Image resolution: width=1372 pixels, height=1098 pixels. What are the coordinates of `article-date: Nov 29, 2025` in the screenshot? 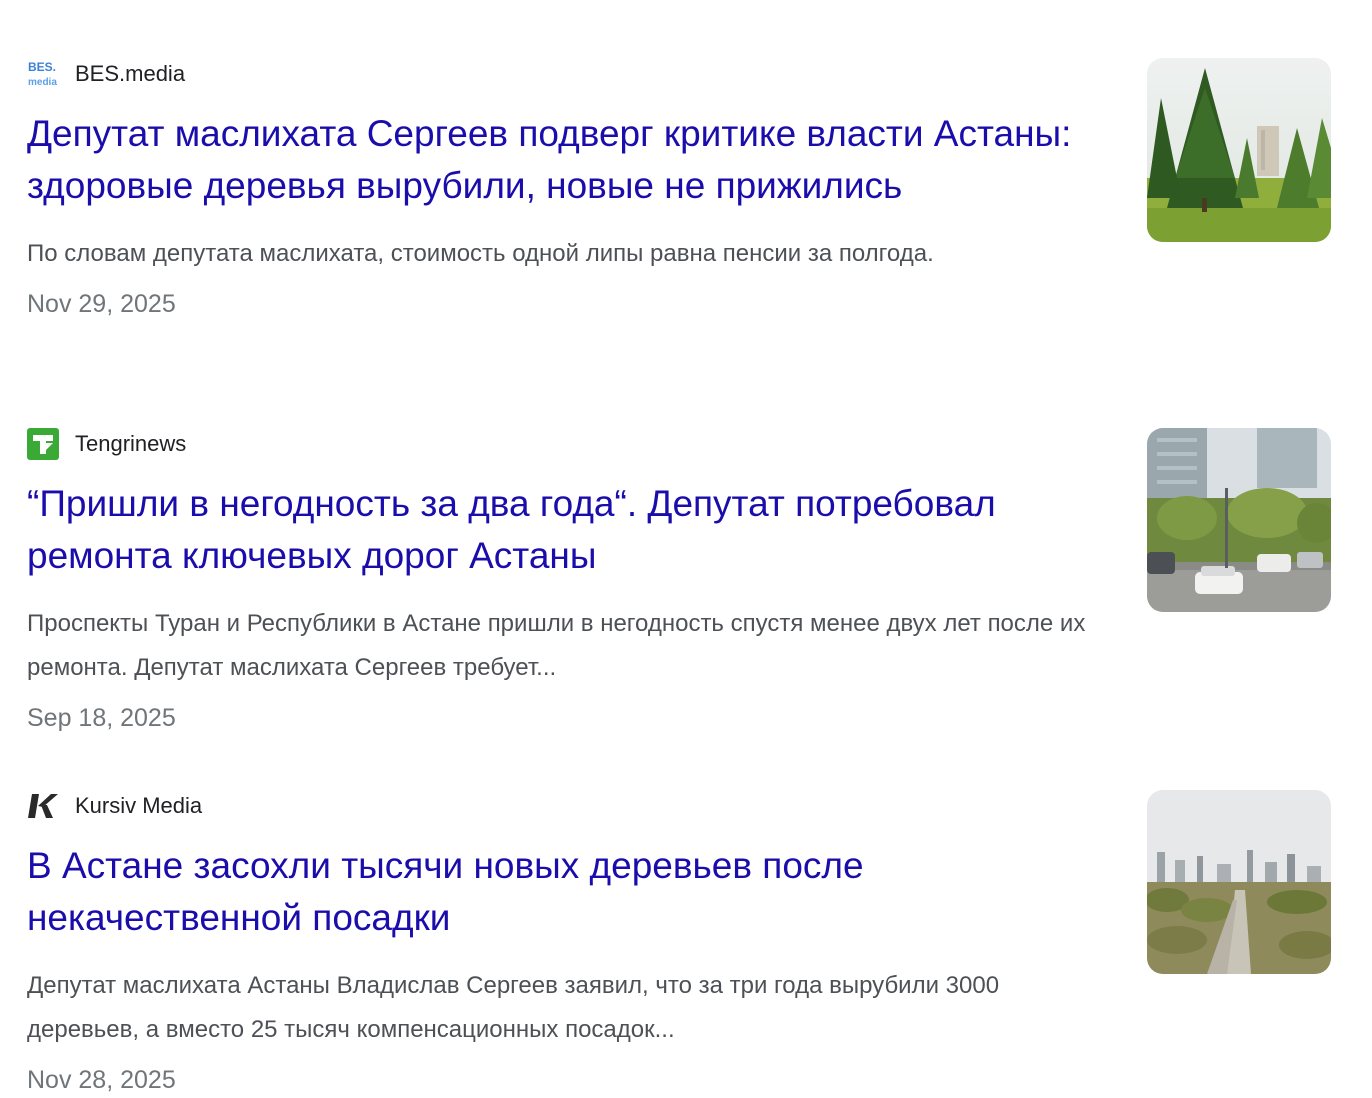 It's located at (101, 304).